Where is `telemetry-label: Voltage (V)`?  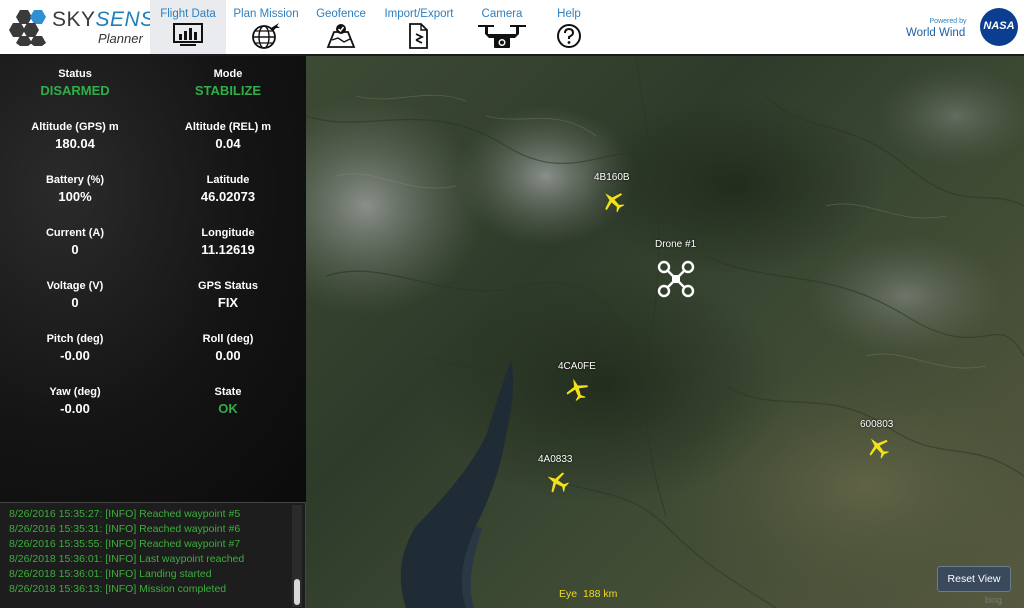 telemetry-label: Voltage (V) is located at coordinates (75, 286).